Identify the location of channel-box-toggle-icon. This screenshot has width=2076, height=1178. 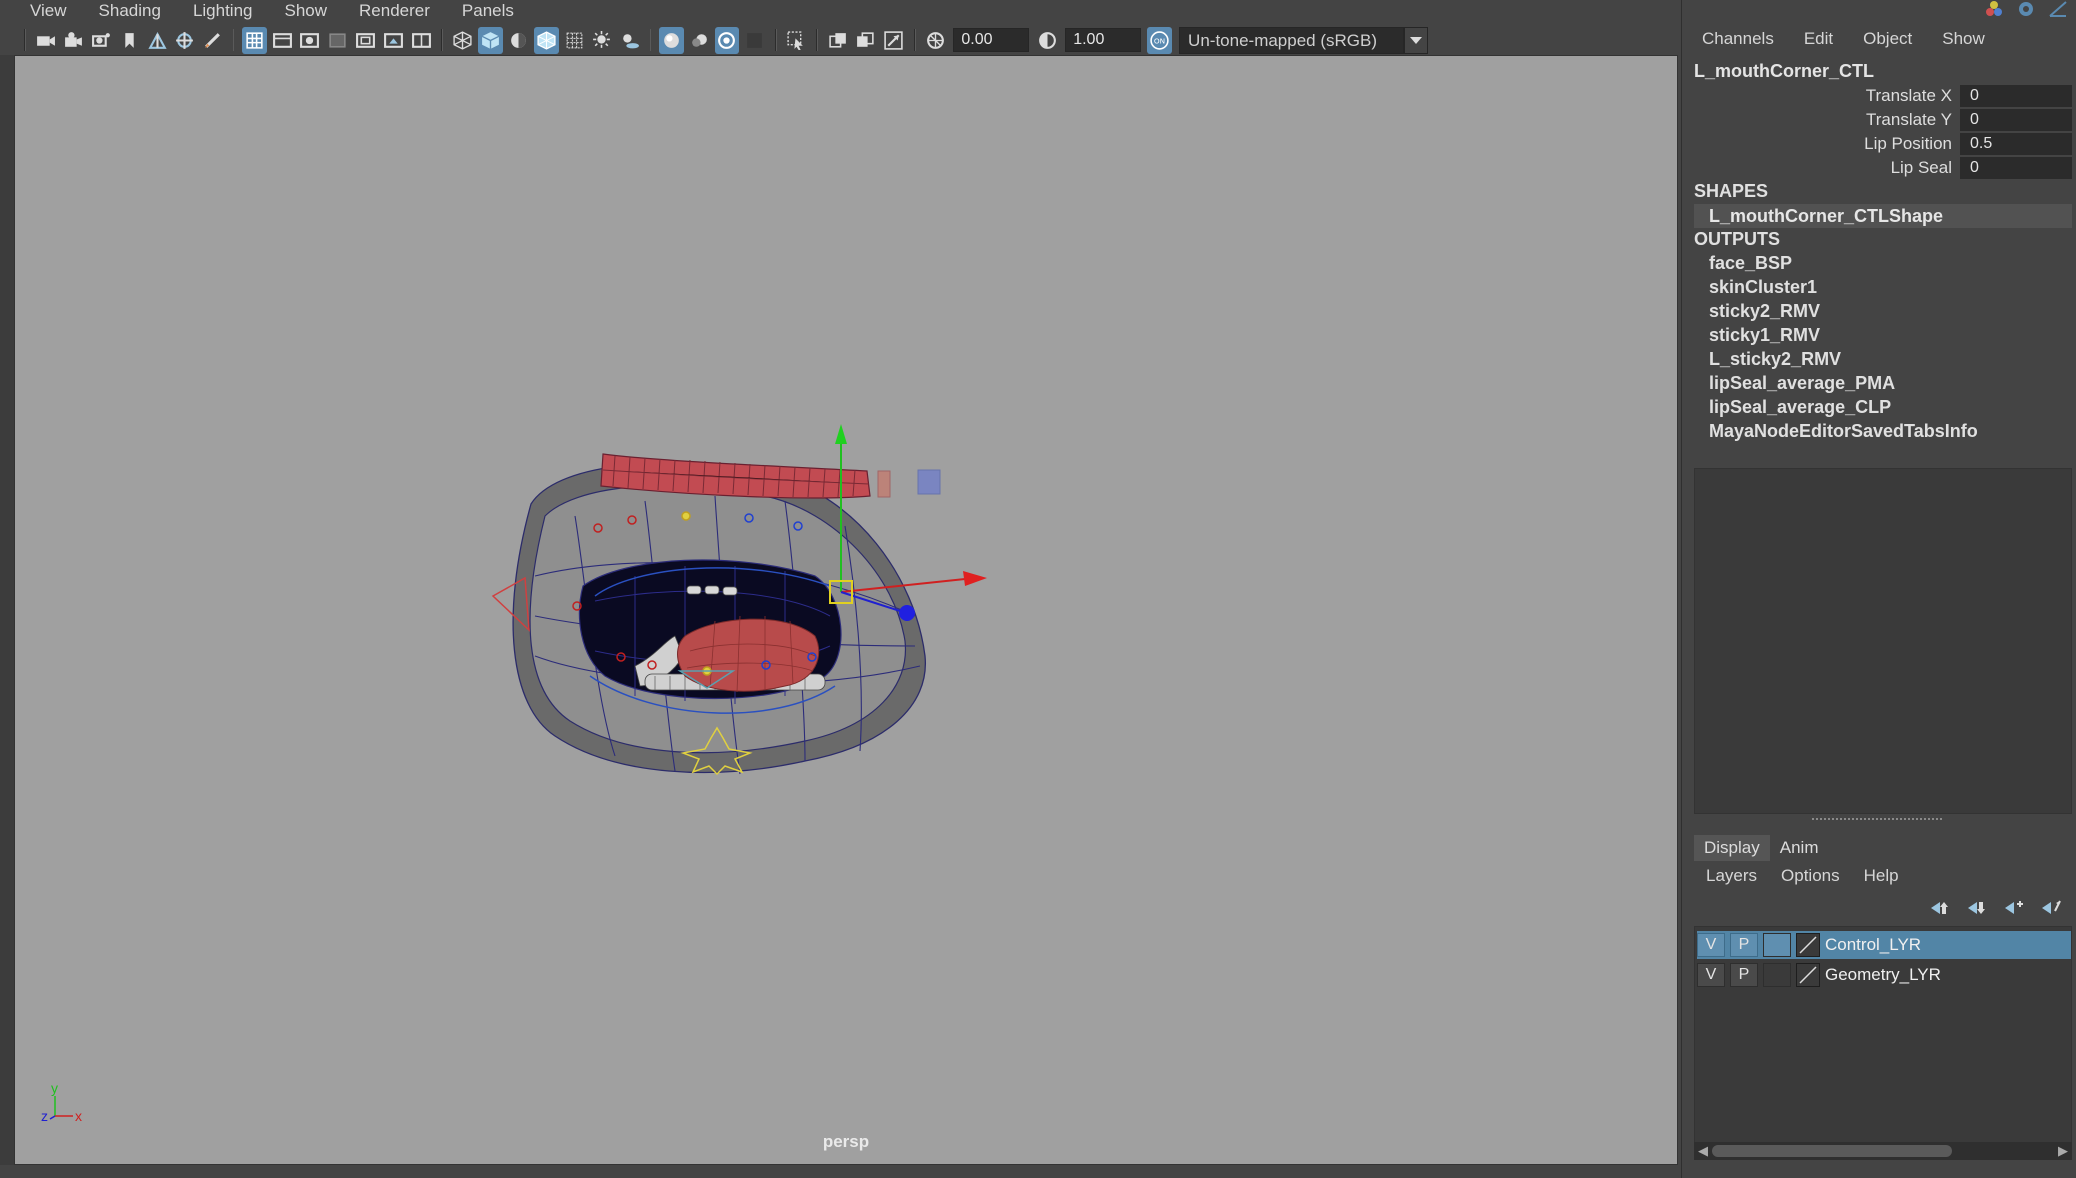
(2058, 9).